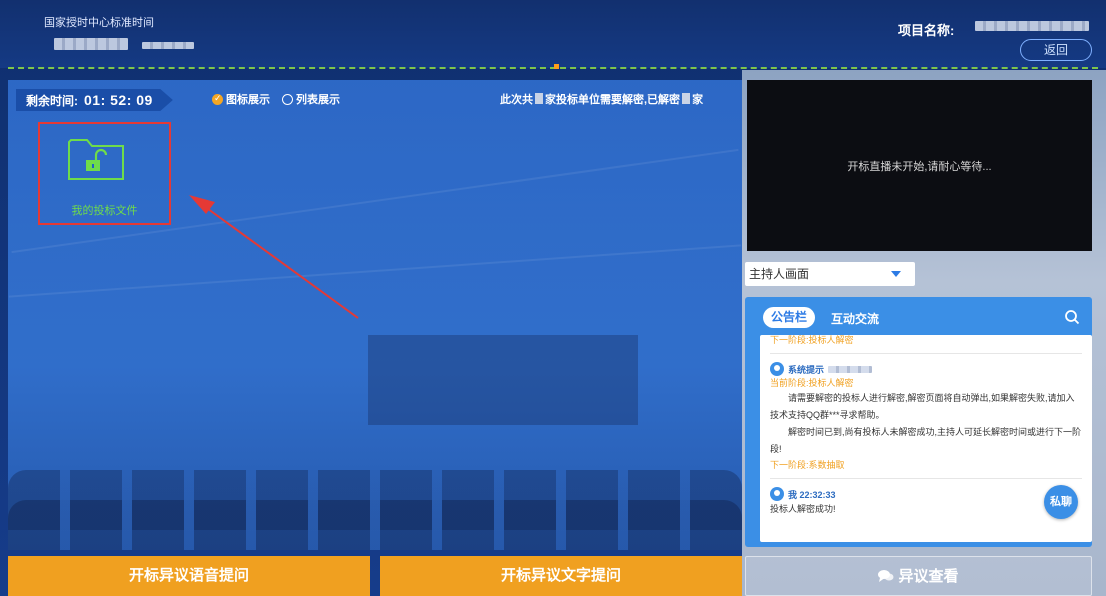 Image resolution: width=1106 pixels, height=596 pixels. Describe the element at coordinates (503, 380) in the screenshot. I see `auditorium-screen` at that location.